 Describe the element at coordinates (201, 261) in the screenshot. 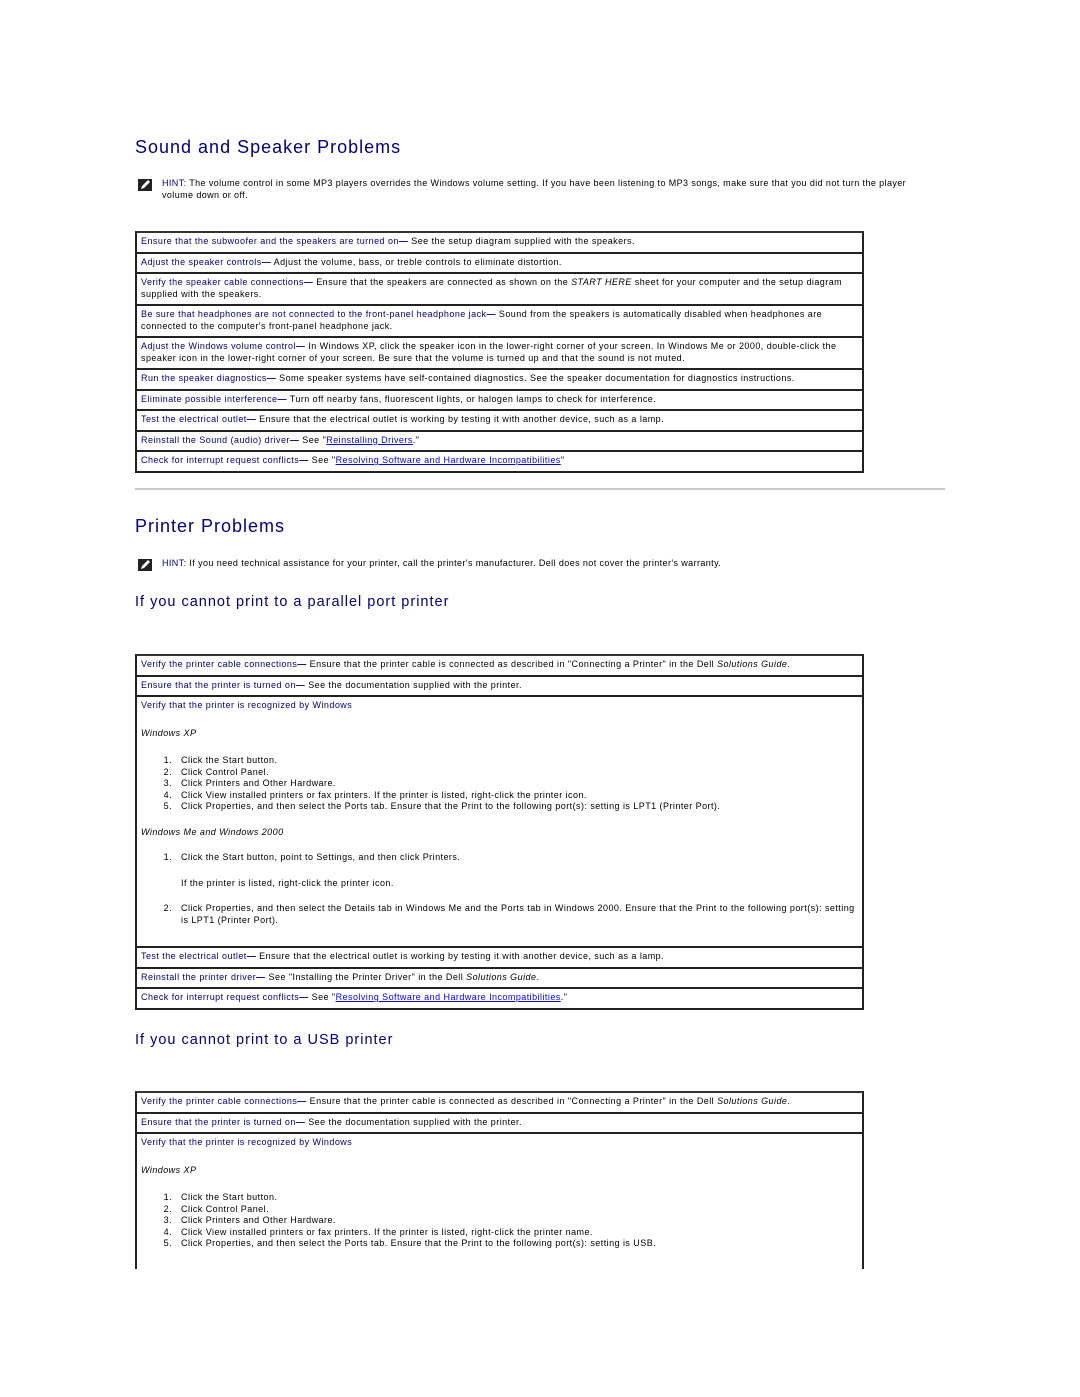

I see `row-lead: Adjust the speaker controls` at that location.